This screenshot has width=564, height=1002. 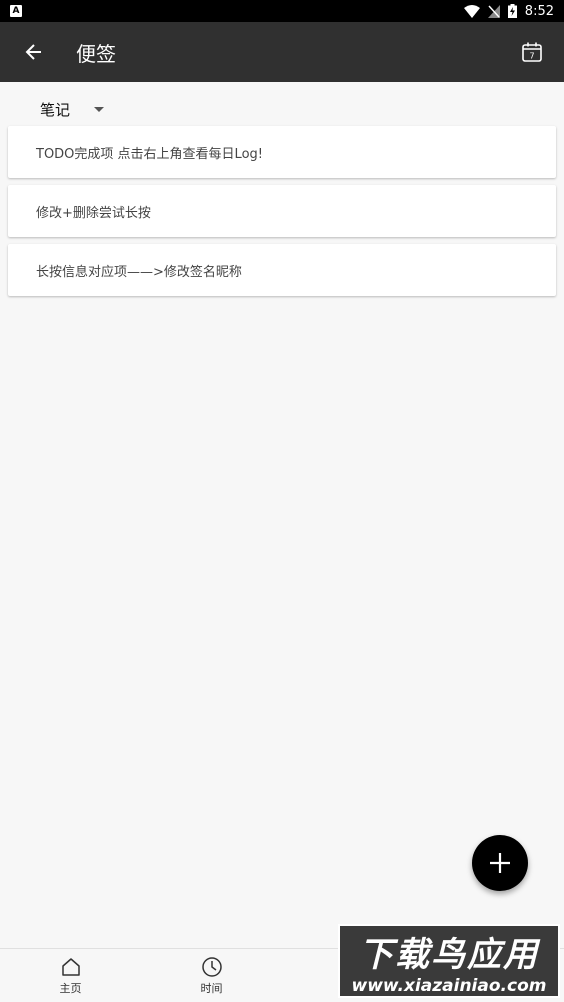 What do you see at coordinates (282, 270) in the screenshot?
I see `note-item: 长按信息对应项——>修改签名昵称` at bounding box center [282, 270].